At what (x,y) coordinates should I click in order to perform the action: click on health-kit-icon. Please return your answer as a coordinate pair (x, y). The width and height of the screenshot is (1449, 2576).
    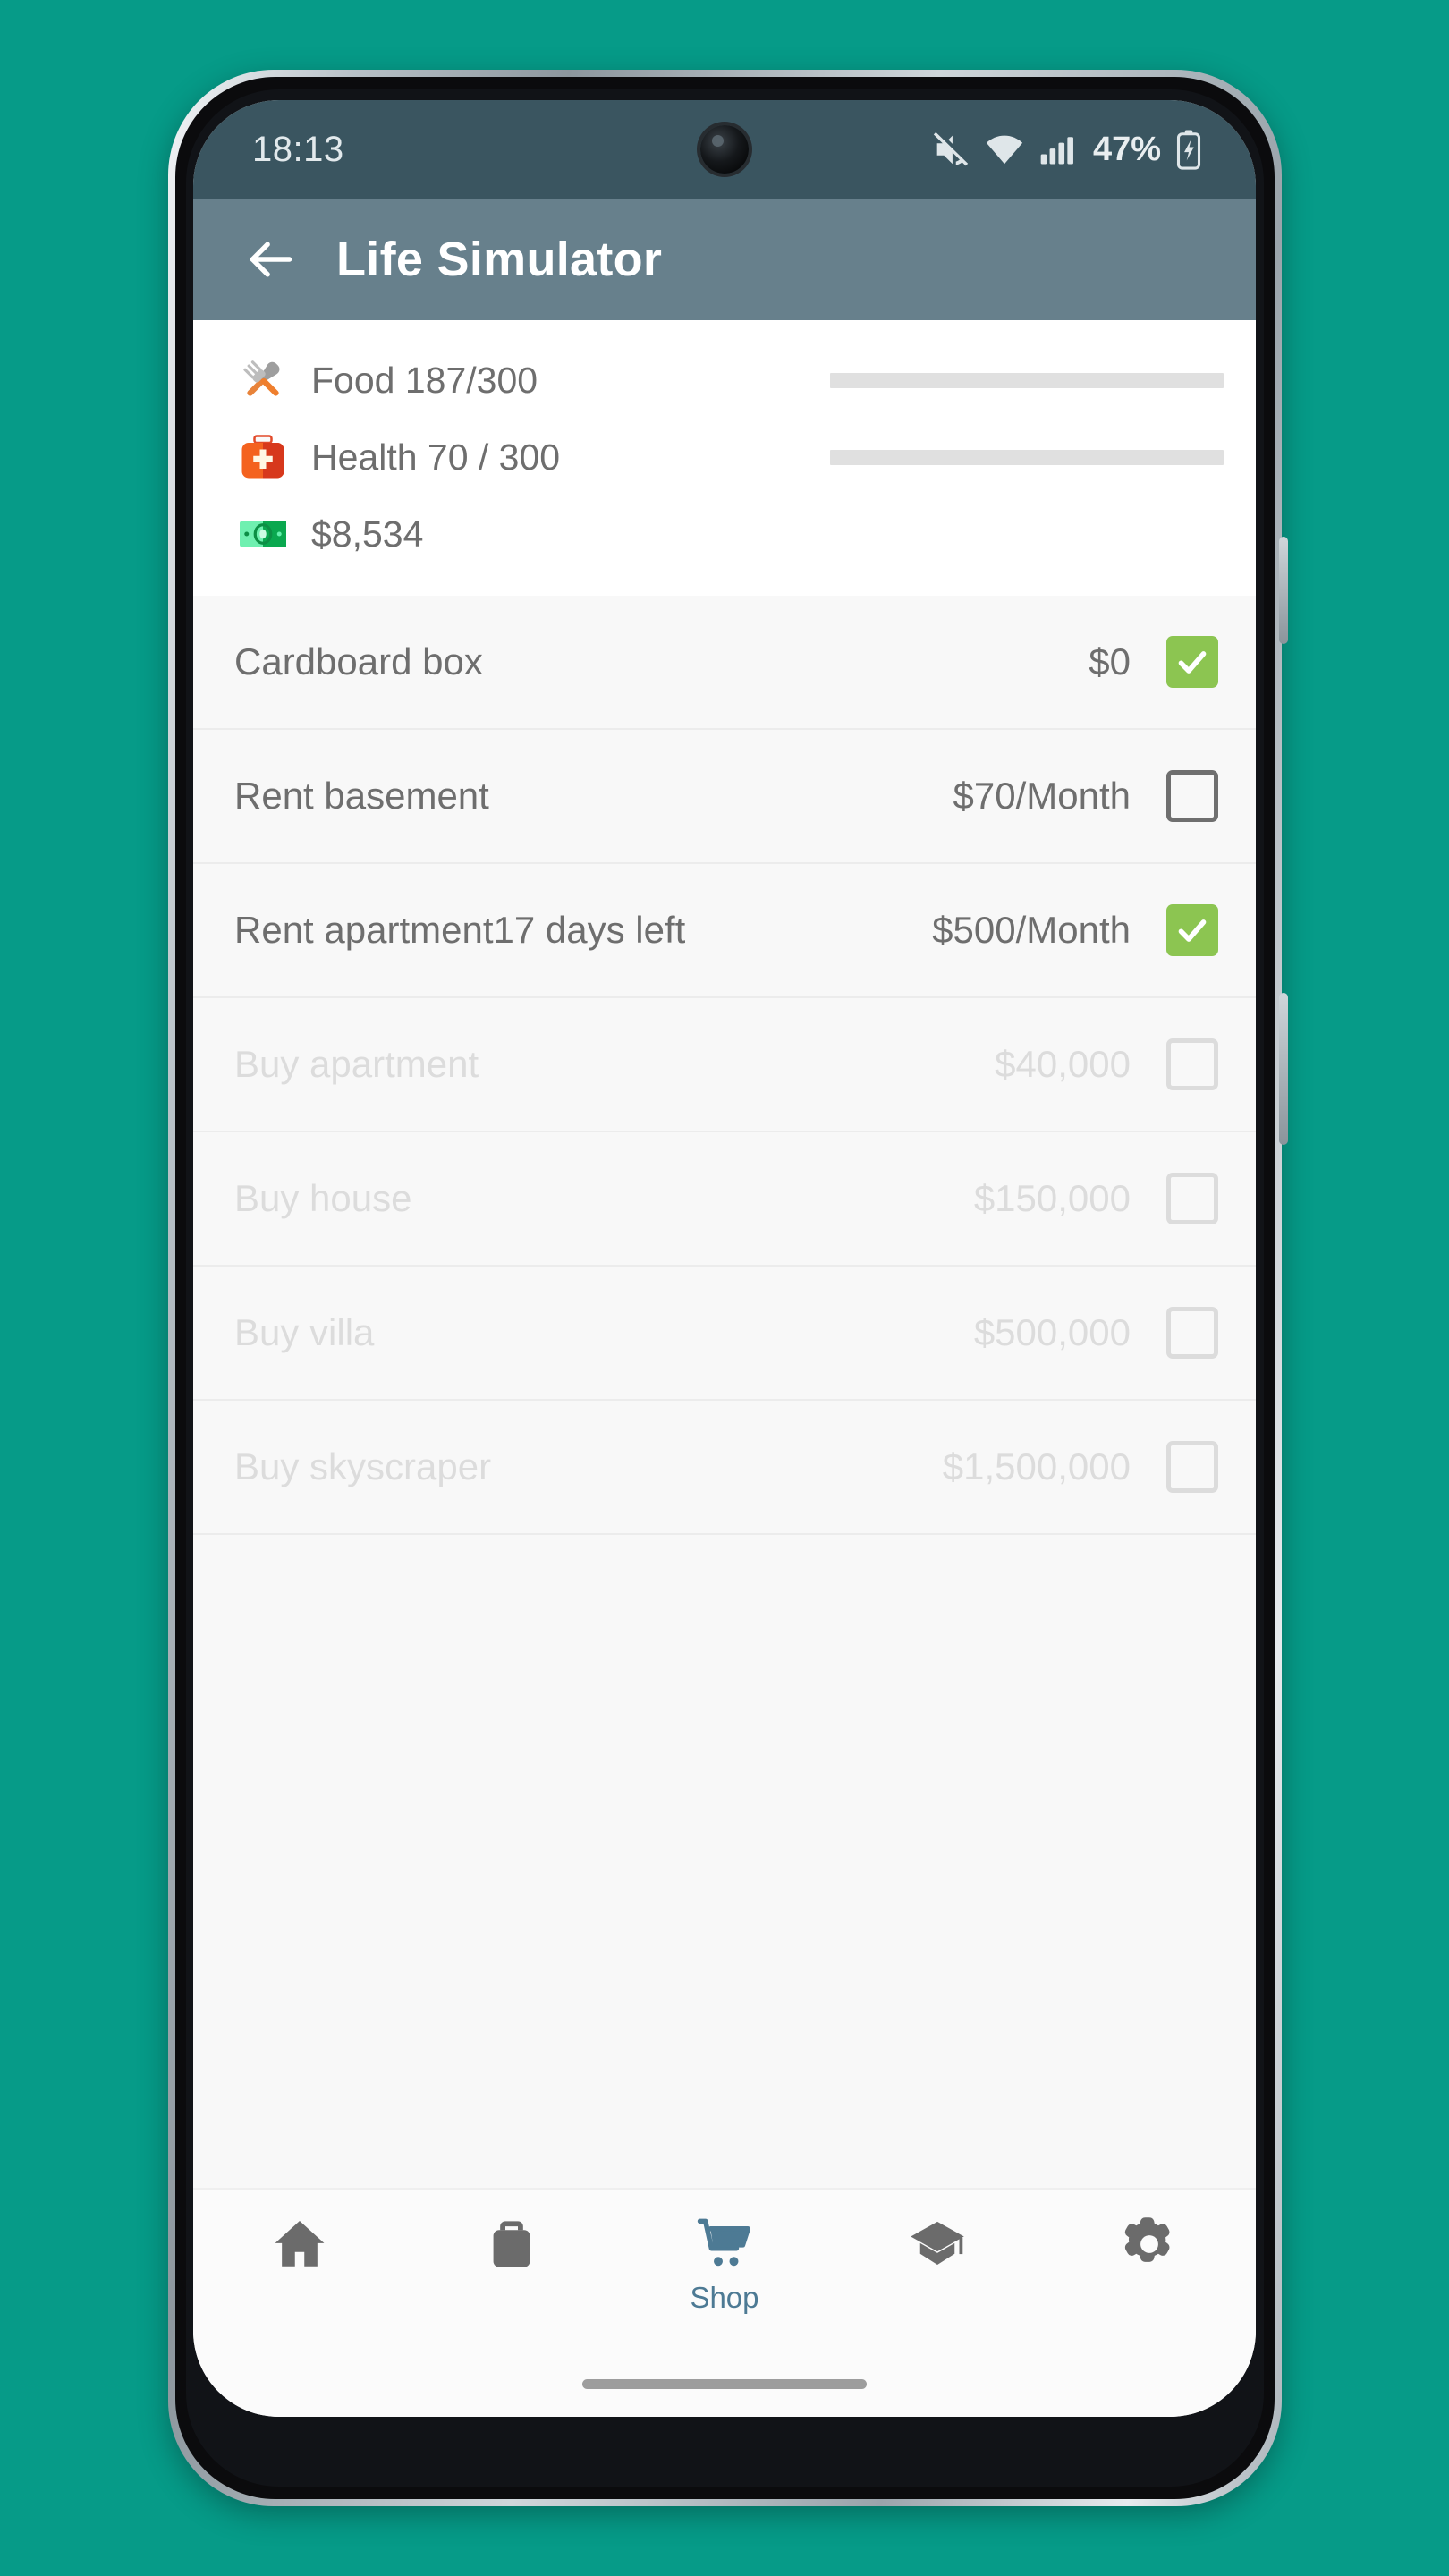
    Looking at the image, I should click on (263, 457).